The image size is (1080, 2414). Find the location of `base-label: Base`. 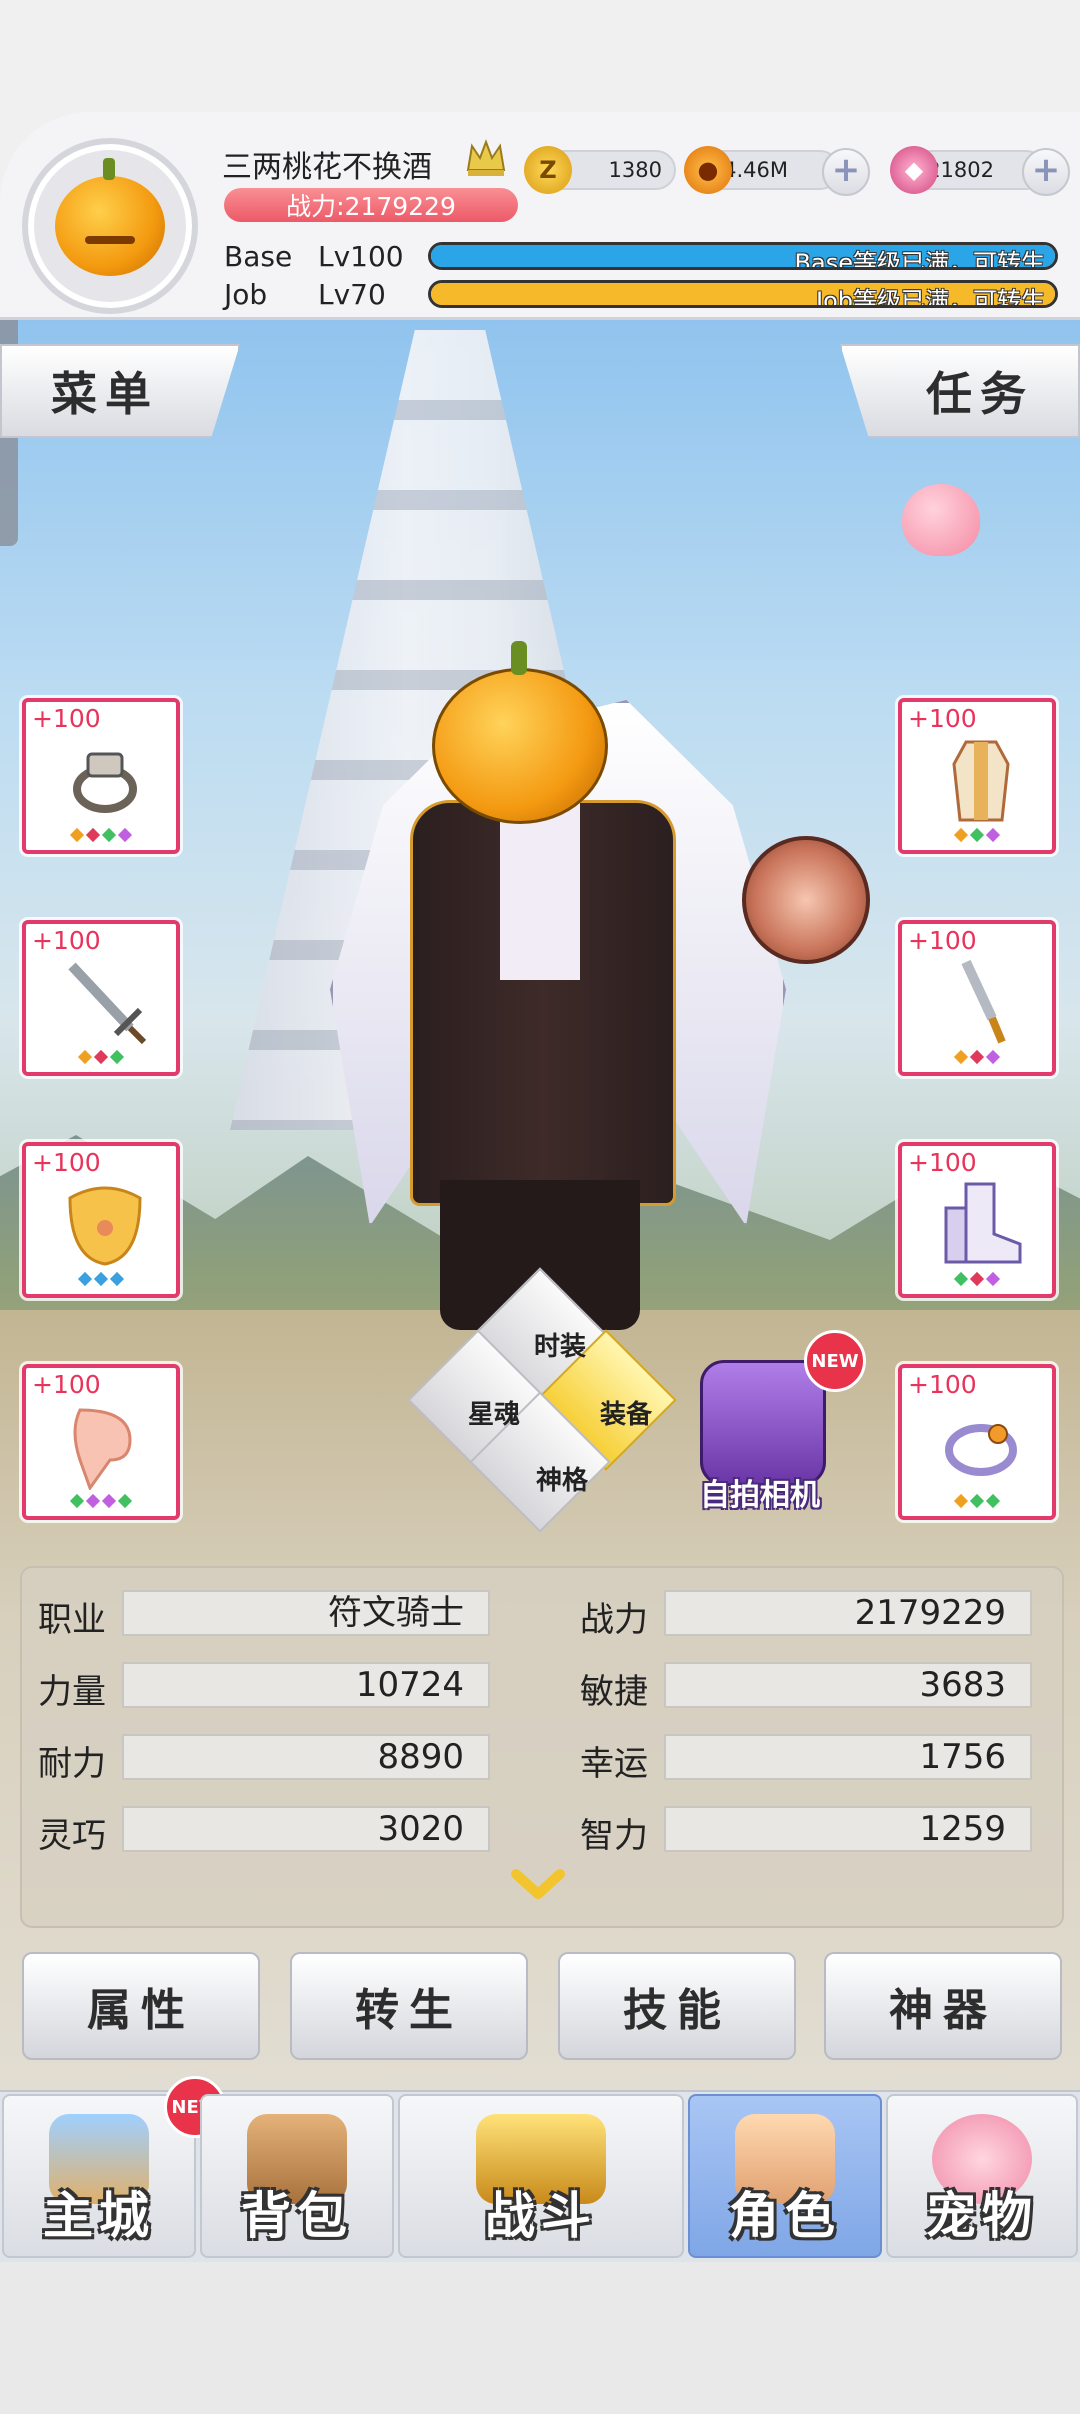

base-label: Base is located at coordinates (258, 256).